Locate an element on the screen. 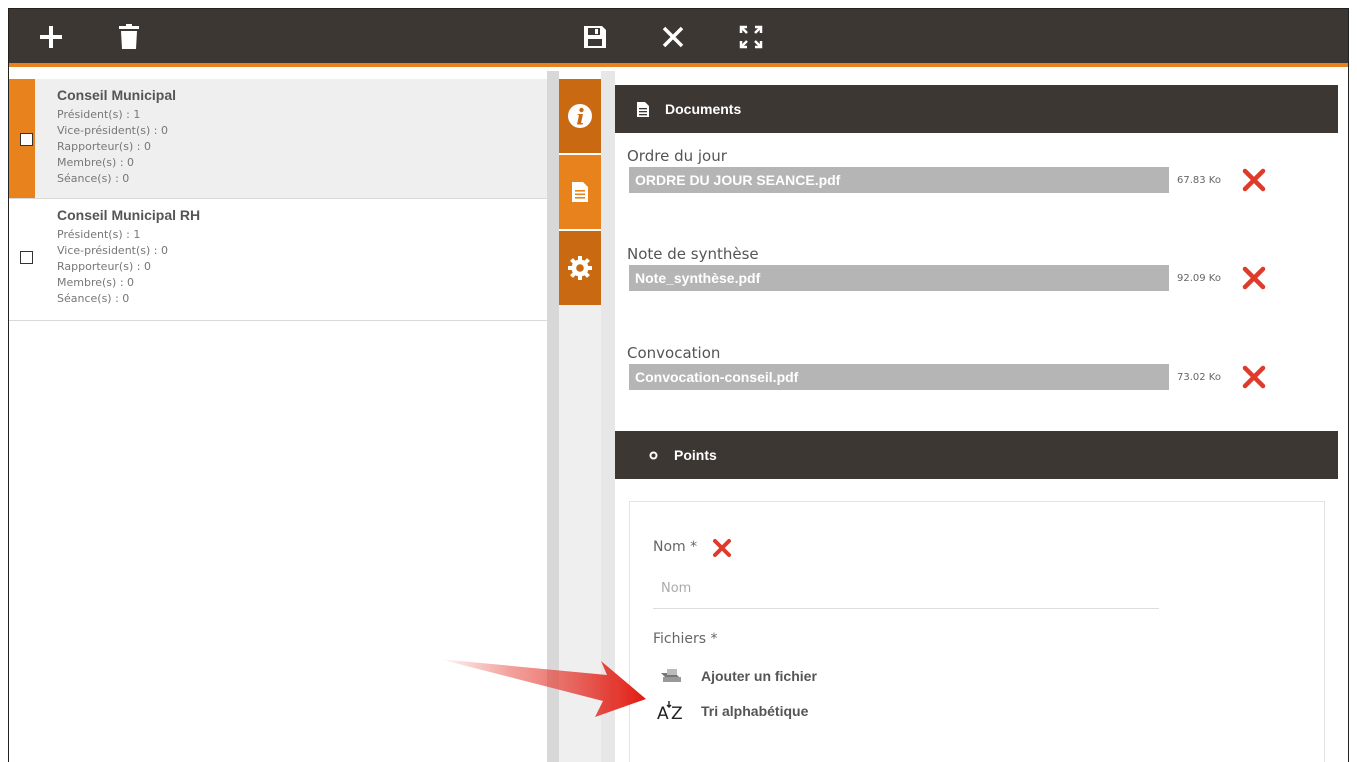 This screenshot has width=1357, height=762. delete-button is located at coordinates (129, 37).